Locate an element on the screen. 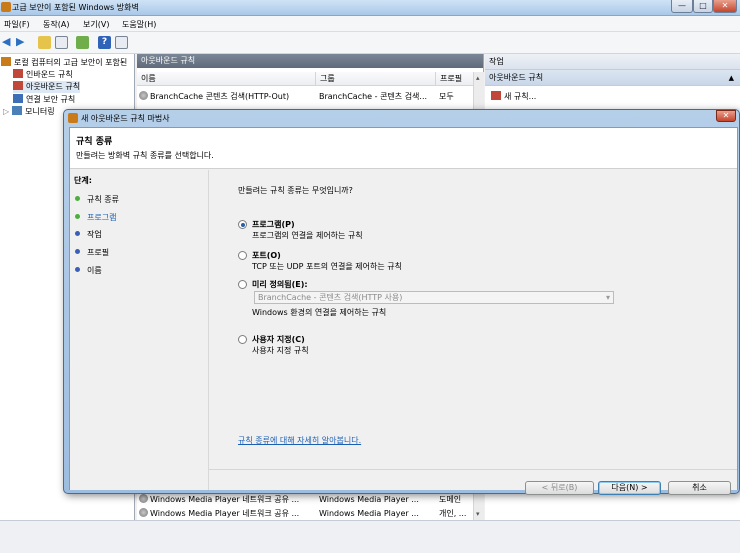 This screenshot has width=740, height=553. radio-predefined is located at coordinates (242, 284).